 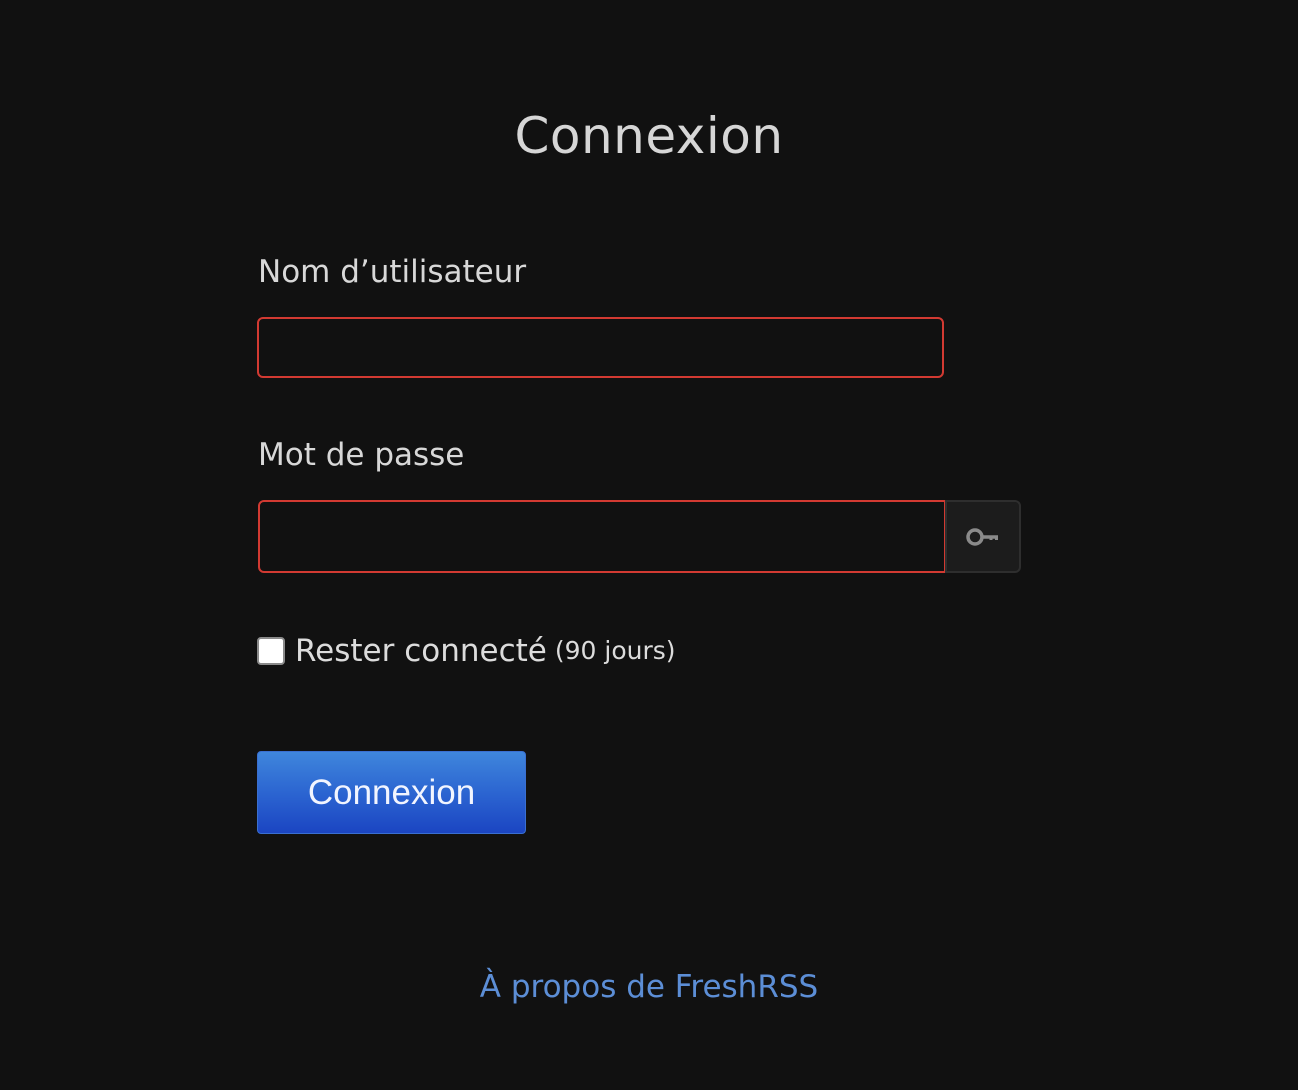 I want to click on remember-me-row: Rester connecté (90 jours), so click(x=466, y=651).